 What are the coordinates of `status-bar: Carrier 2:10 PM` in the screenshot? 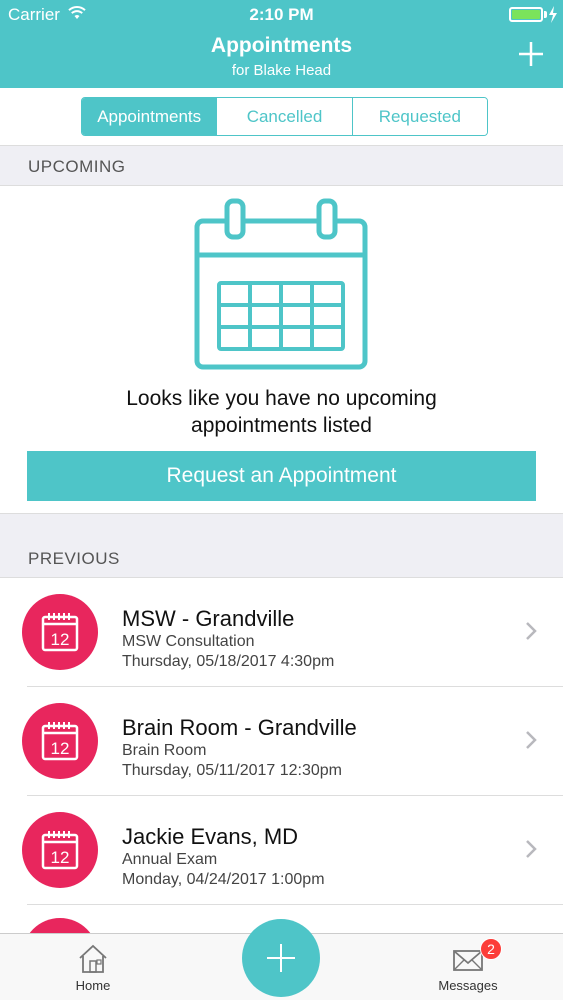 It's located at (281, 15).